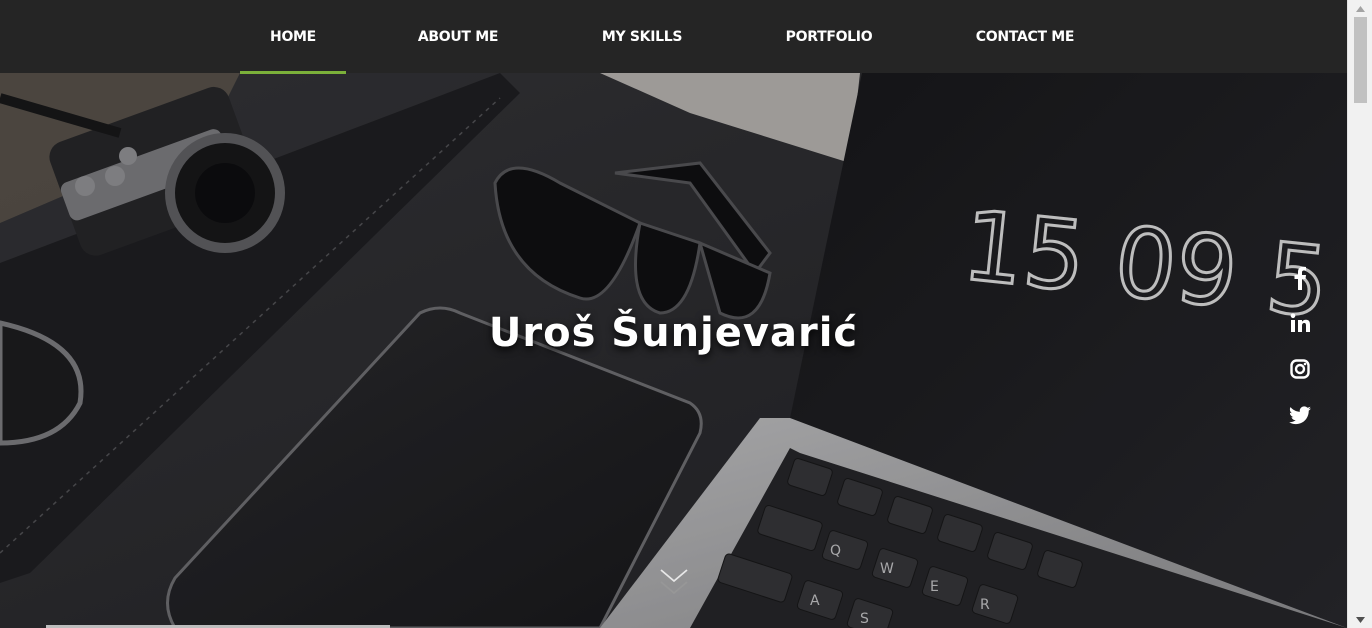 The width and height of the screenshot is (1372, 628). What do you see at coordinates (458, 36) in the screenshot?
I see `nav-about-me: ABOUT ME` at bounding box center [458, 36].